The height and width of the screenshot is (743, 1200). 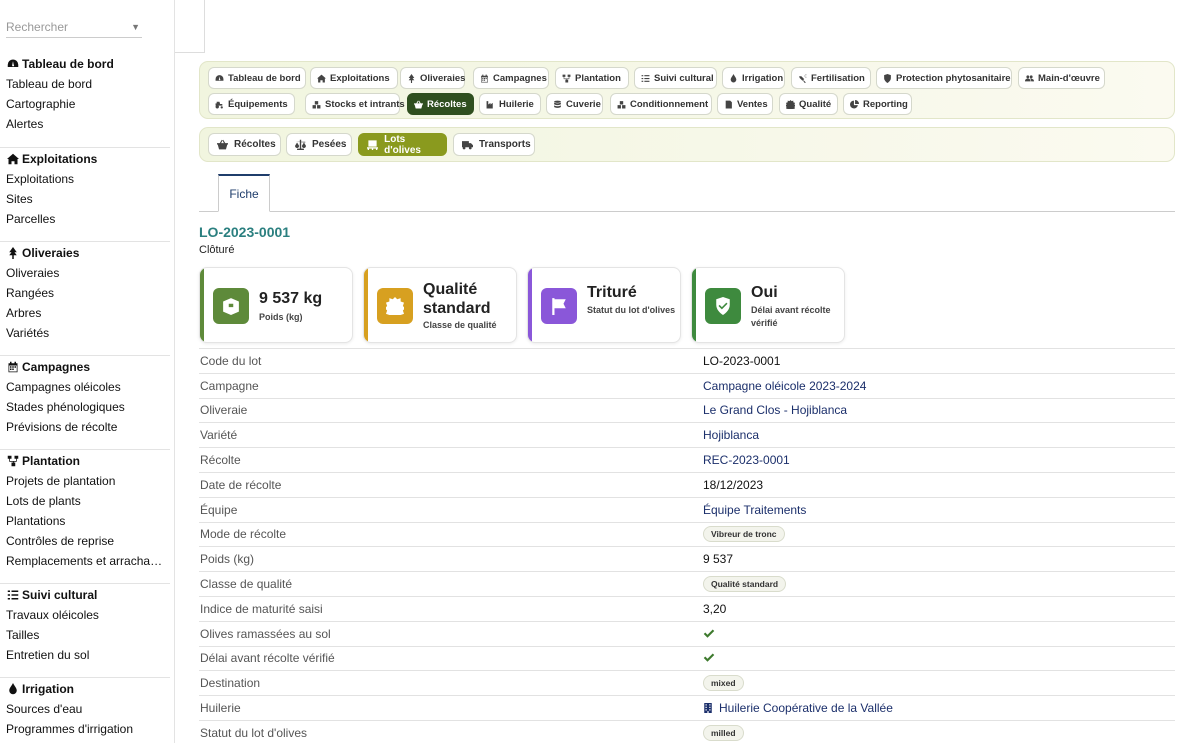 I want to click on subnav-item: Pesées, so click(x=319, y=144).